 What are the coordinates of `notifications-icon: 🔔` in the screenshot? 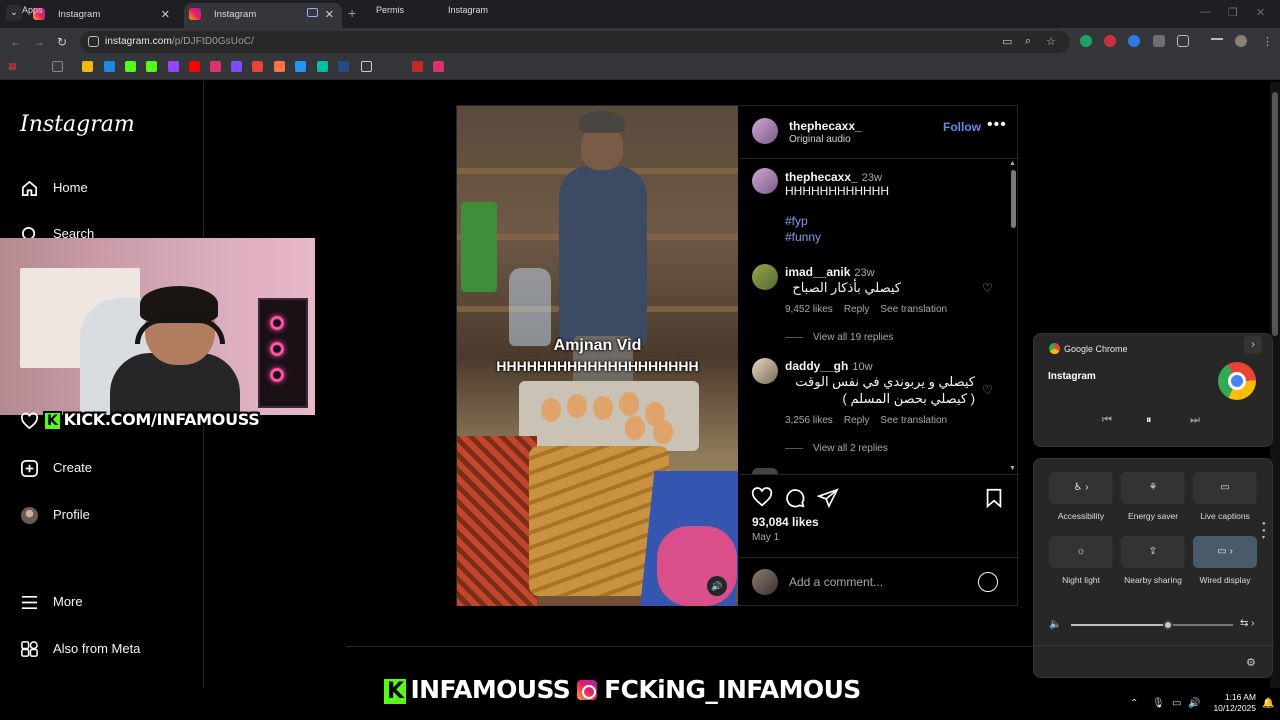 It's located at (1268, 703).